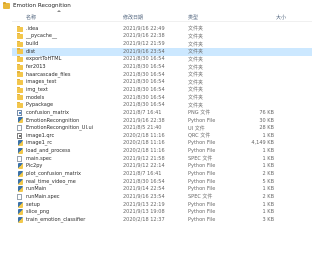 The height and width of the screenshot is (261, 320). I want to click on file-size: 2 KB, so click(268, 196).